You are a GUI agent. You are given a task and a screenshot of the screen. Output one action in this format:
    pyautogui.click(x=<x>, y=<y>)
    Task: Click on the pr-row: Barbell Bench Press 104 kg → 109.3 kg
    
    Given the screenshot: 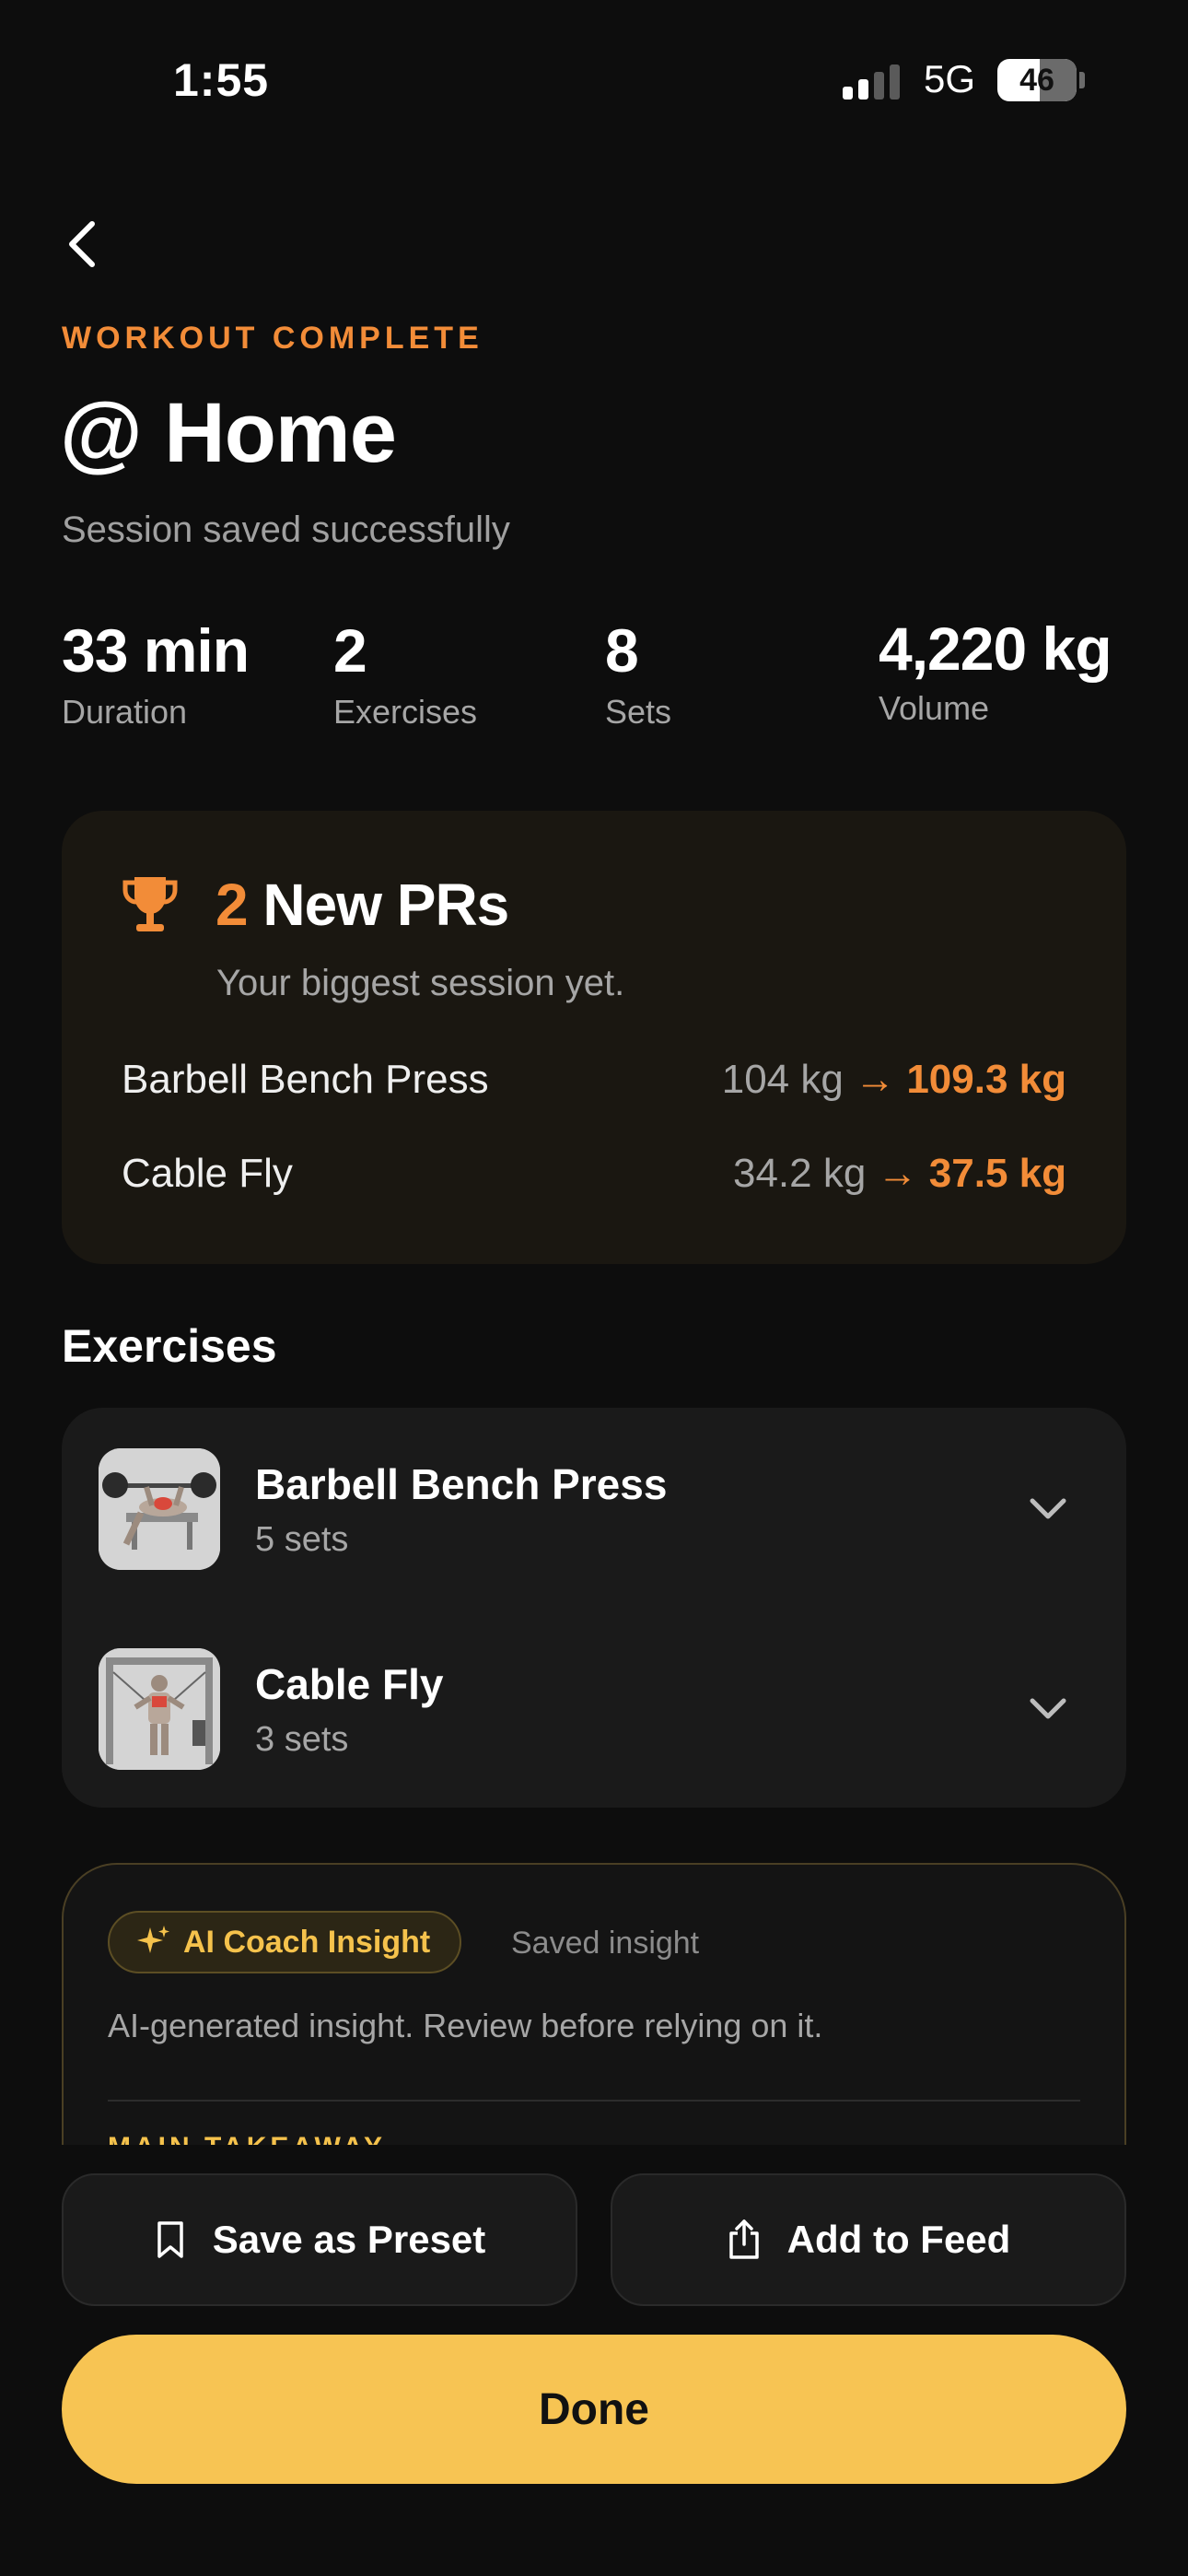 What is the action you would take?
    pyautogui.click(x=594, y=1080)
    